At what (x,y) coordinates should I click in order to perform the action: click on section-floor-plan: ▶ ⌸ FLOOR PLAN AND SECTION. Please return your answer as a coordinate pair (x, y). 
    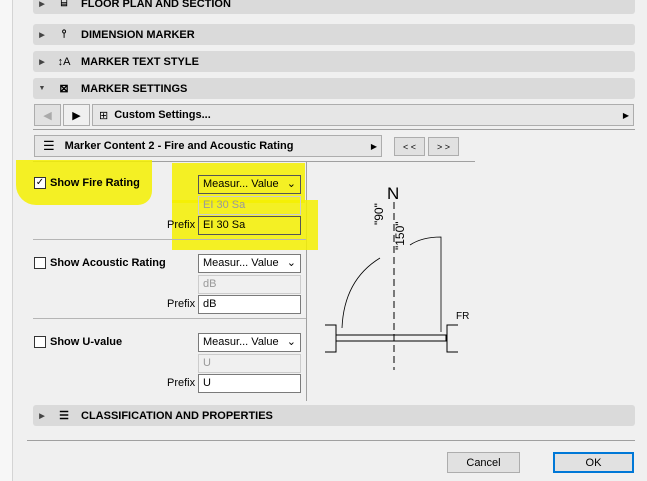
    Looking at the image, I should click on (334, 7).